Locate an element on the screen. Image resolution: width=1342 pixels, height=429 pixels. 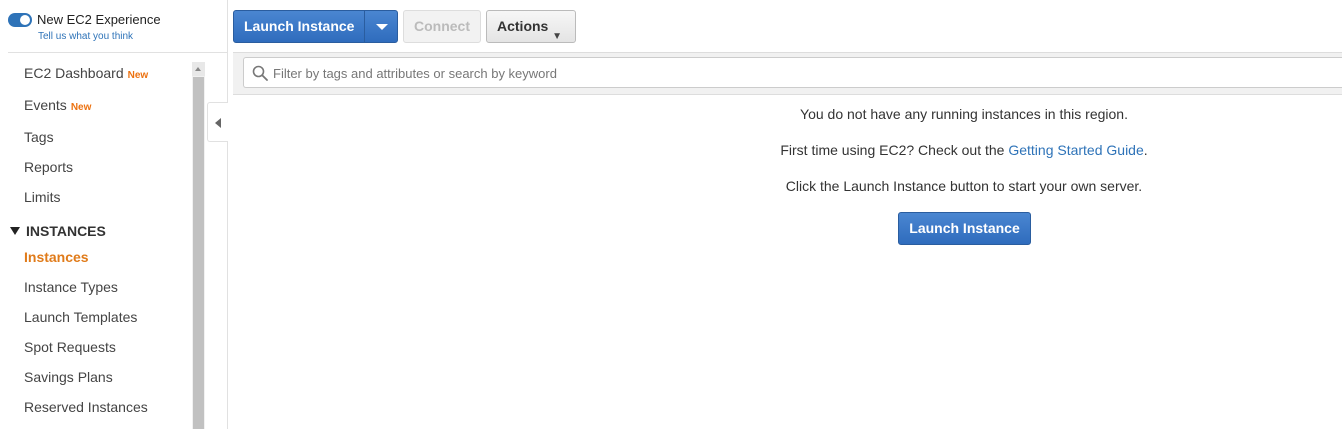
connect-button: Connect is located at coordinates (442, 26).